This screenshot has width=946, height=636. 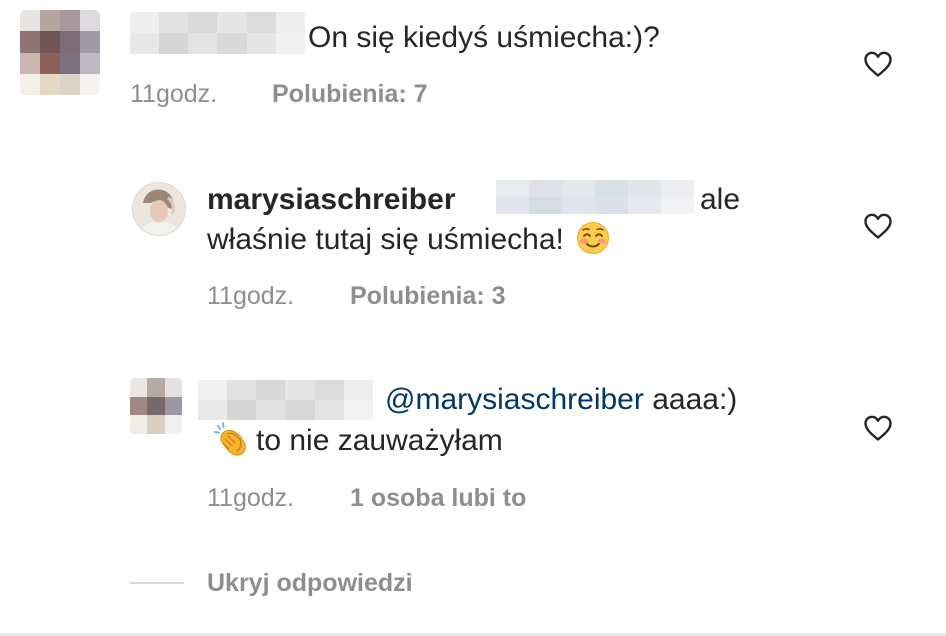 I want to click on avatar-marysiaschreiber, so click(x=159, y=209).